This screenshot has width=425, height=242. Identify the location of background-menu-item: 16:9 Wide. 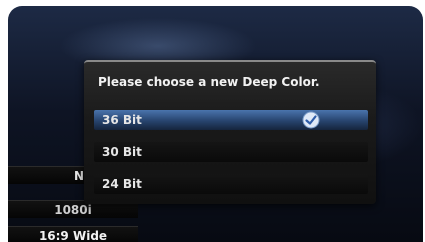
(73, 234).